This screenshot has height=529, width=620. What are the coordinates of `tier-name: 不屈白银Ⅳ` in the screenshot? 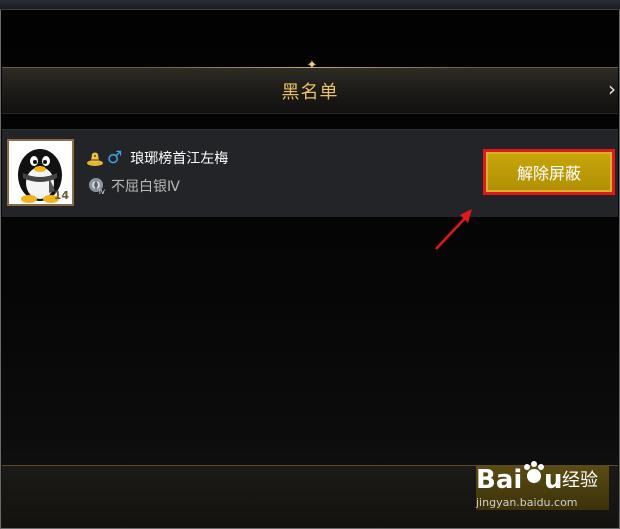 It's located at (145, 187).